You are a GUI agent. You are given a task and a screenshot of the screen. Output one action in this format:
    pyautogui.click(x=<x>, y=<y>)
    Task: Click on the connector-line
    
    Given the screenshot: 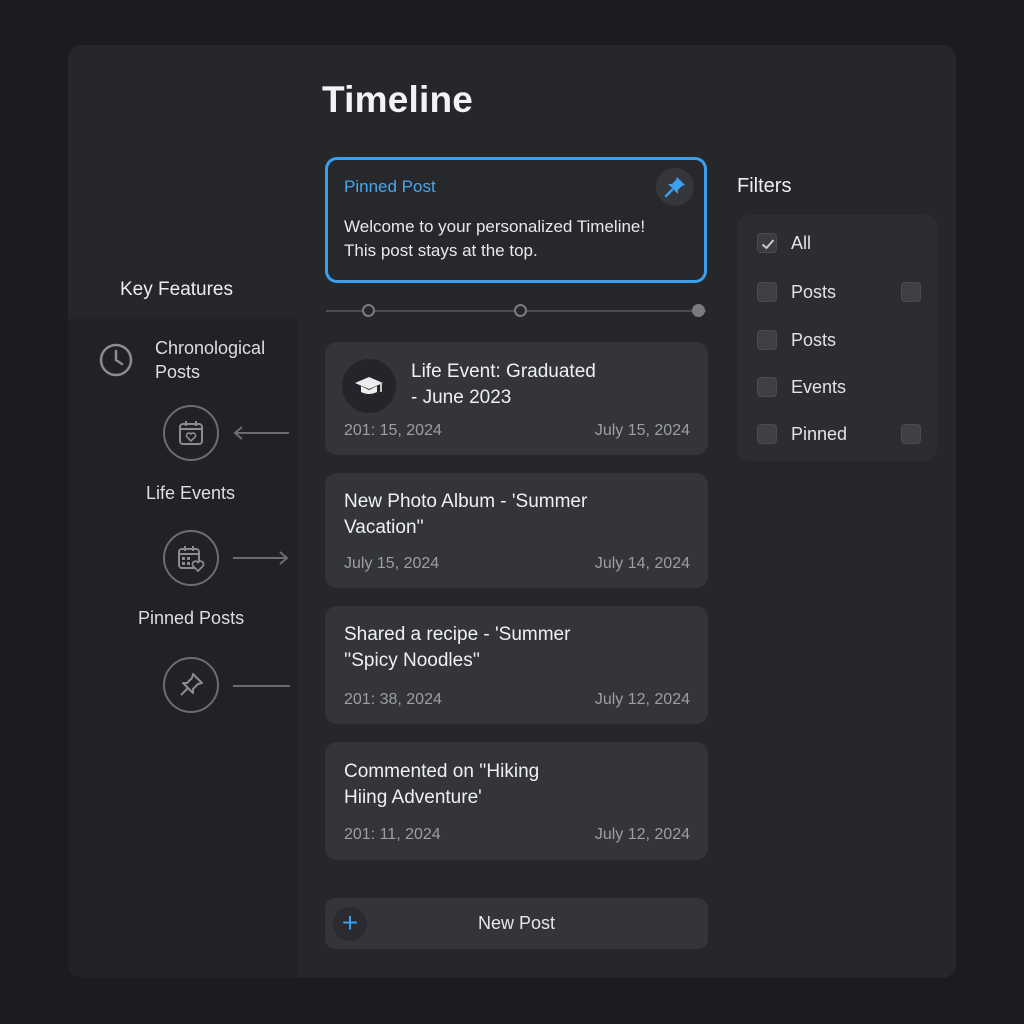 What is the action you would take?
    pyautogui.click(x=261, y=686)
    